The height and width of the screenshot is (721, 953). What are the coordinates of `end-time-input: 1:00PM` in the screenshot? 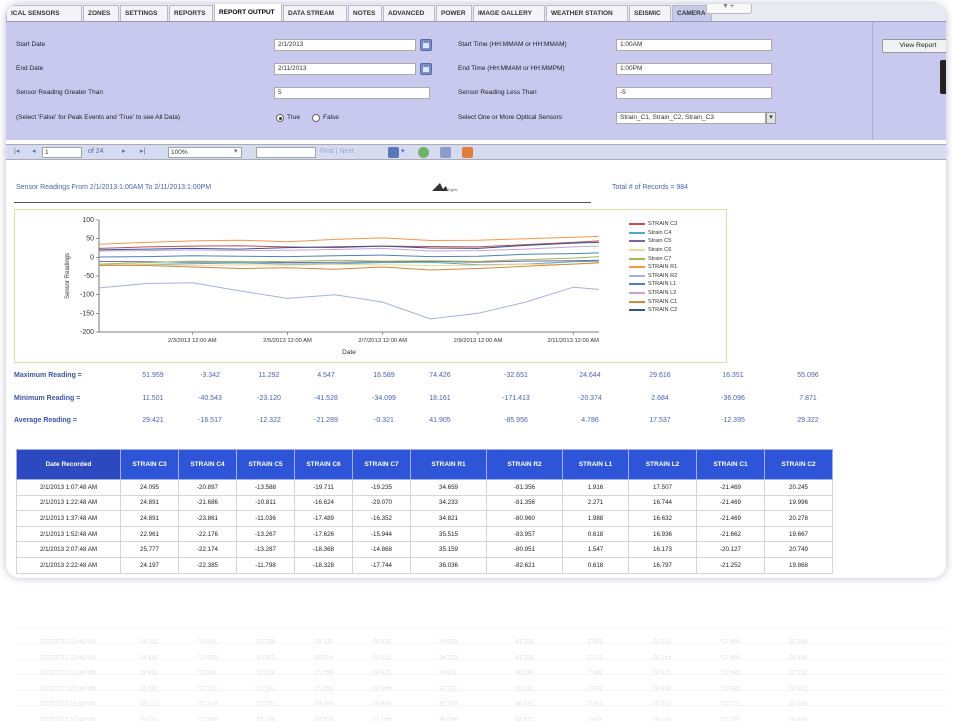 It's located at (694, 69).